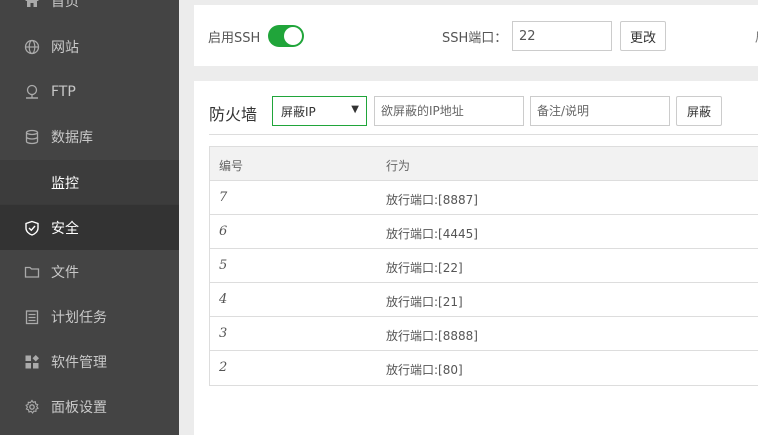 The image size is (758, 435). I want to click on ssh-port-label: SSH端口：, so click(475, 38).